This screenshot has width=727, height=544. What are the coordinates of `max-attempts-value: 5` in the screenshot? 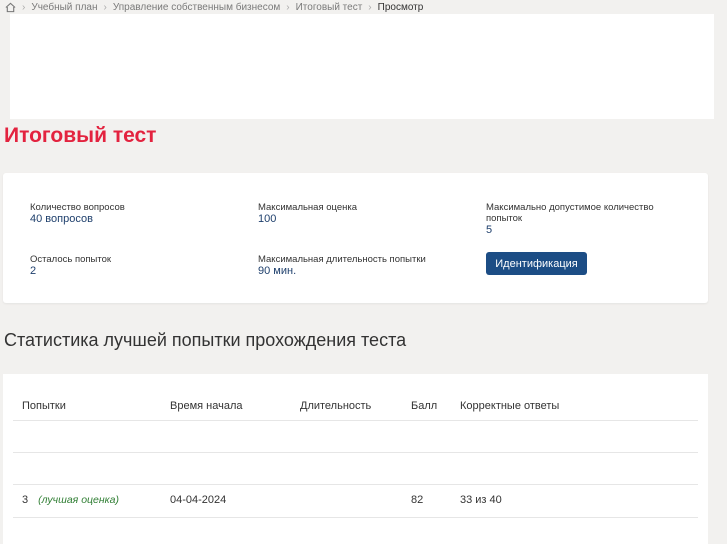 It's located at (489, 230).